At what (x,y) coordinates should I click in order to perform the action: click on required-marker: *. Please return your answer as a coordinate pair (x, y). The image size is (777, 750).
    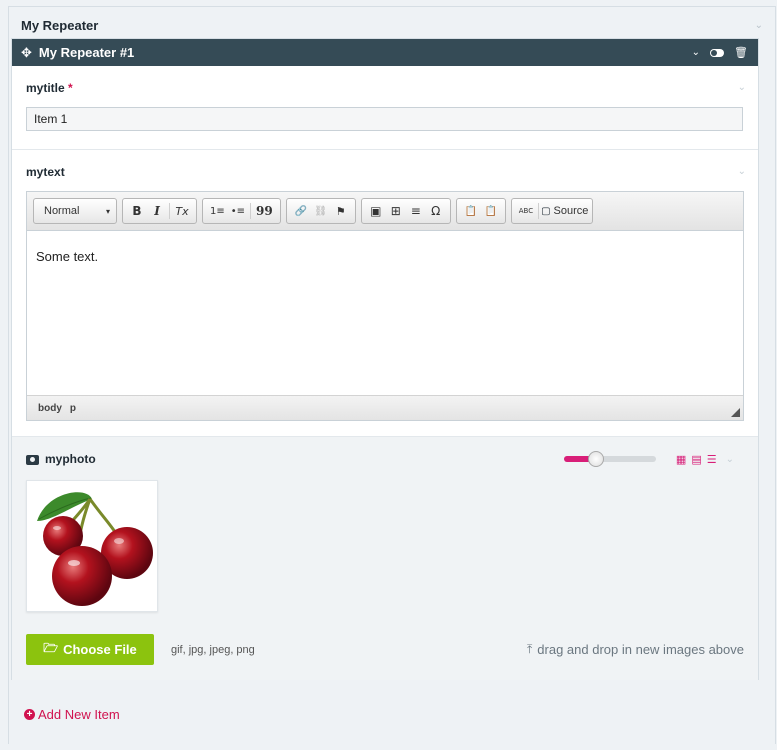
    Looking at the image, I should click on (70, 88).